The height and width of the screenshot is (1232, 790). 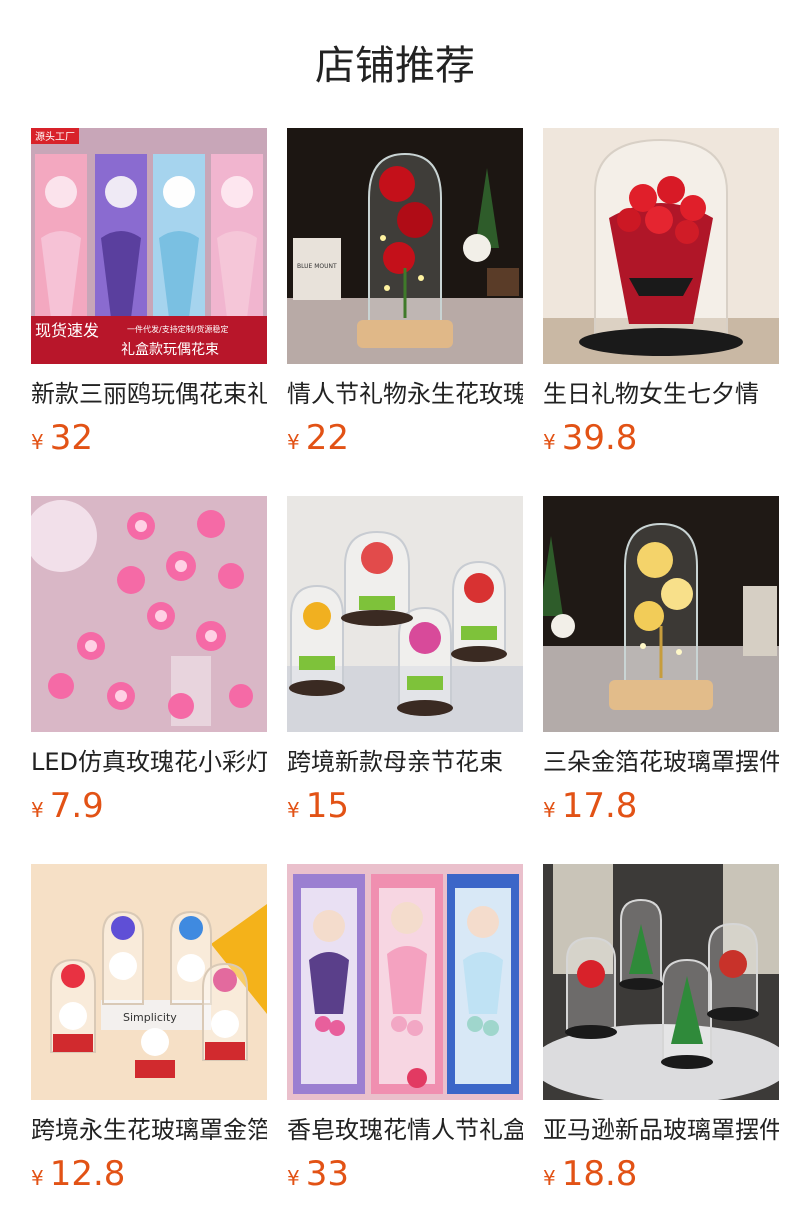 I want to click on product-name: 三朵金箔花玻璃罩摆件, so click(x=661, y=762).